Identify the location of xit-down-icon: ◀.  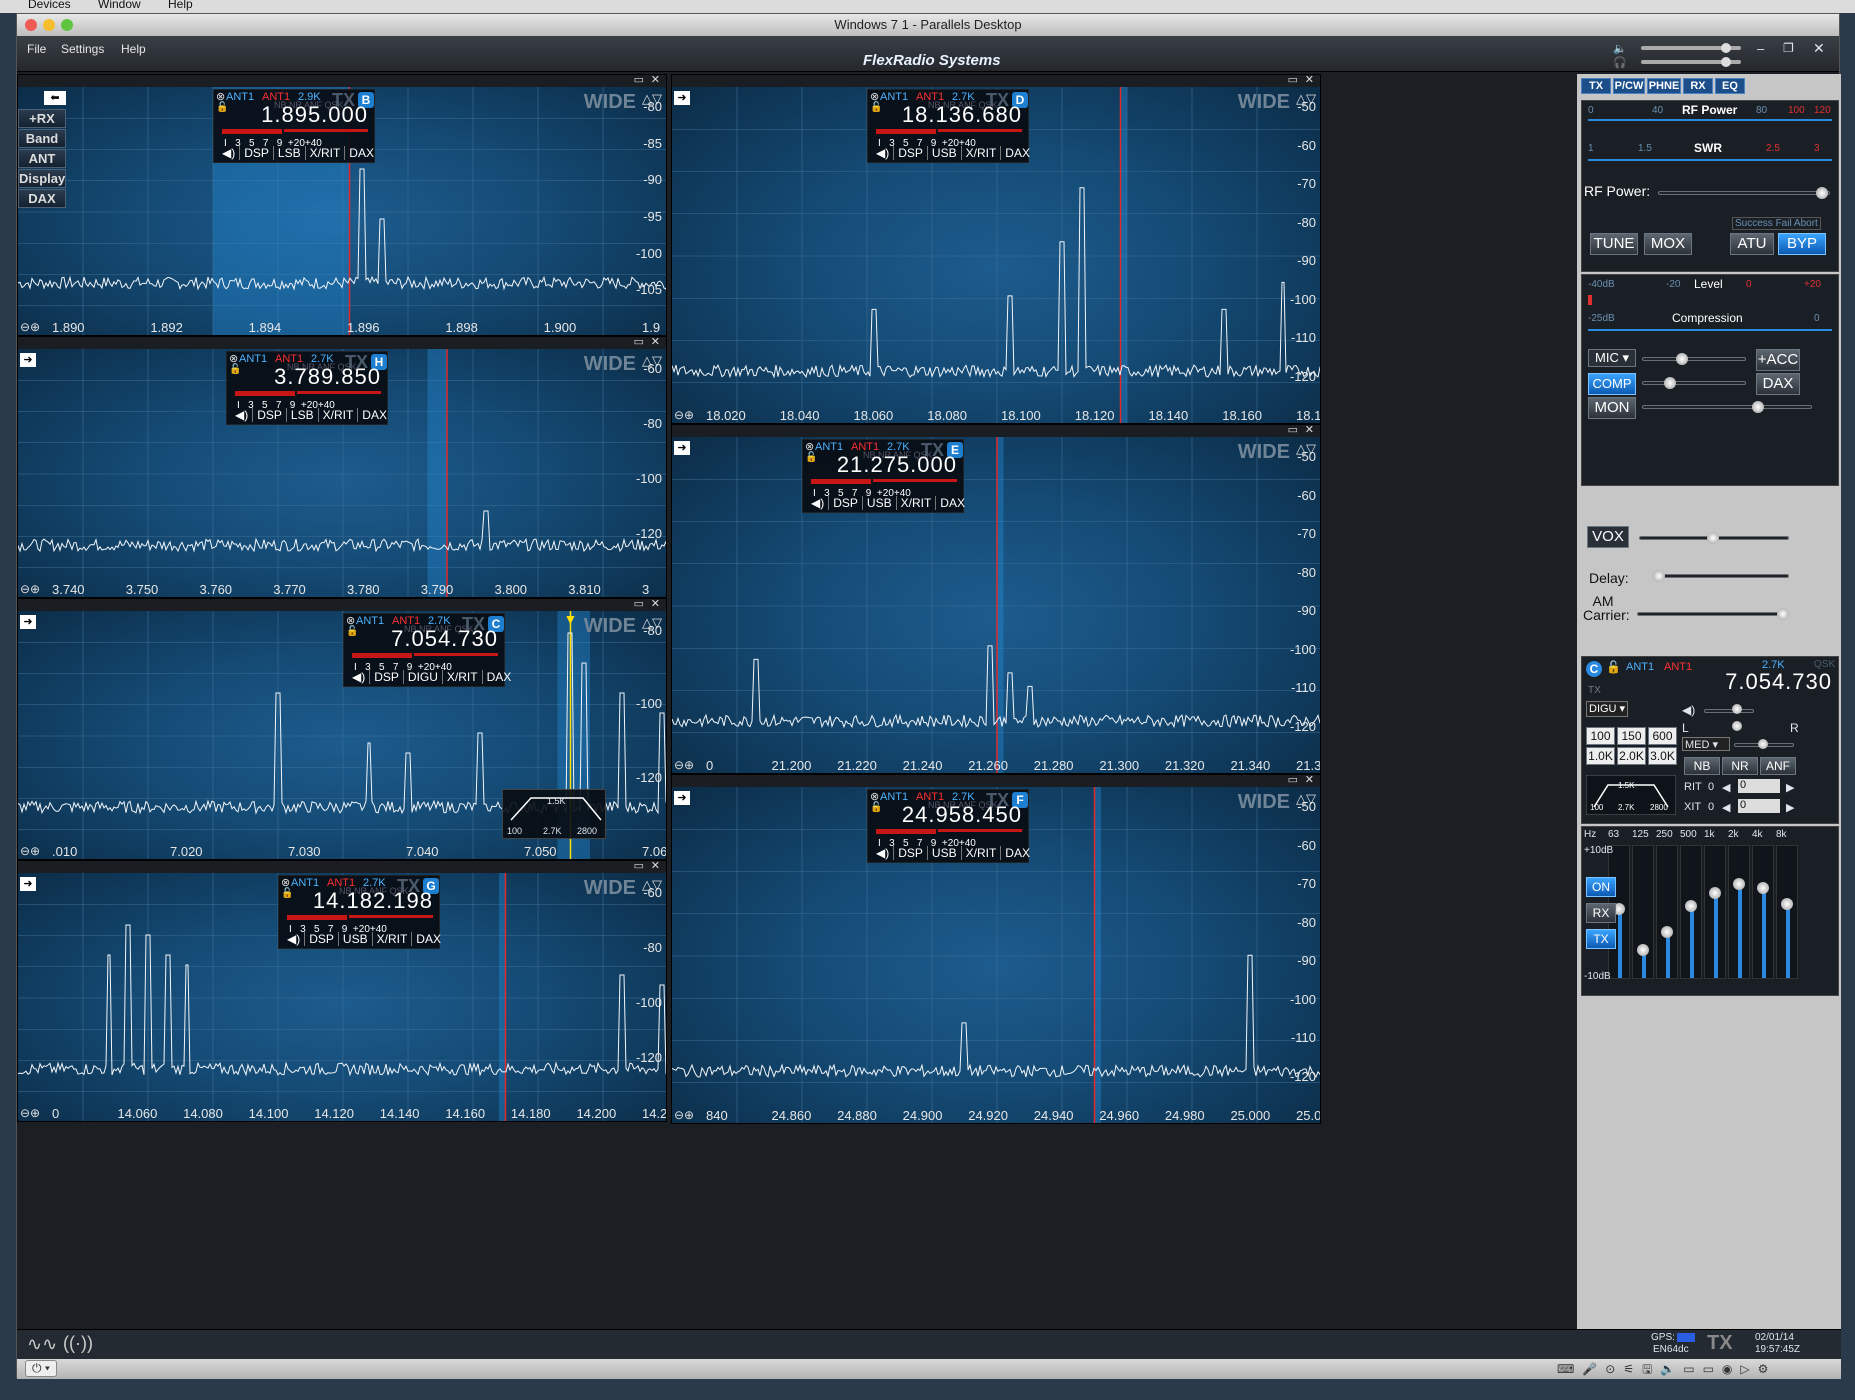
(1726, 807).